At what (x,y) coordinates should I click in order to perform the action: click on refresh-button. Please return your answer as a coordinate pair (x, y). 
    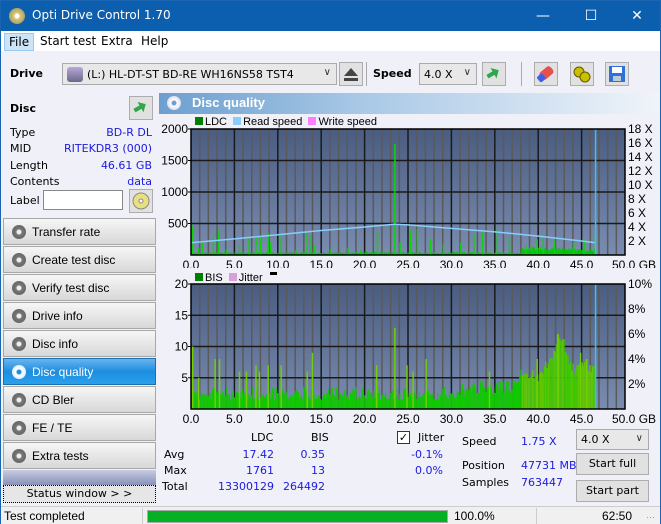
    Looking at the image, I should click on (494, 74).